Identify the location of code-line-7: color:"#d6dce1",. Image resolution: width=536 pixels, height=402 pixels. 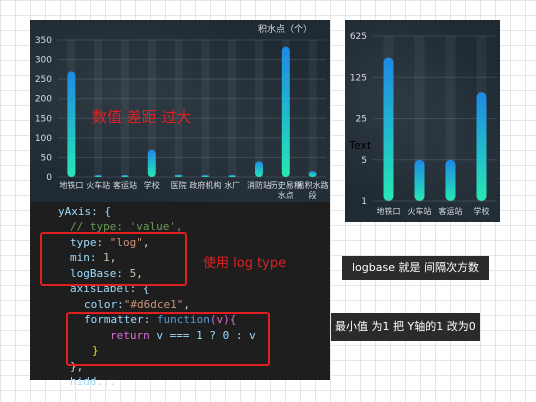
(137, 304).